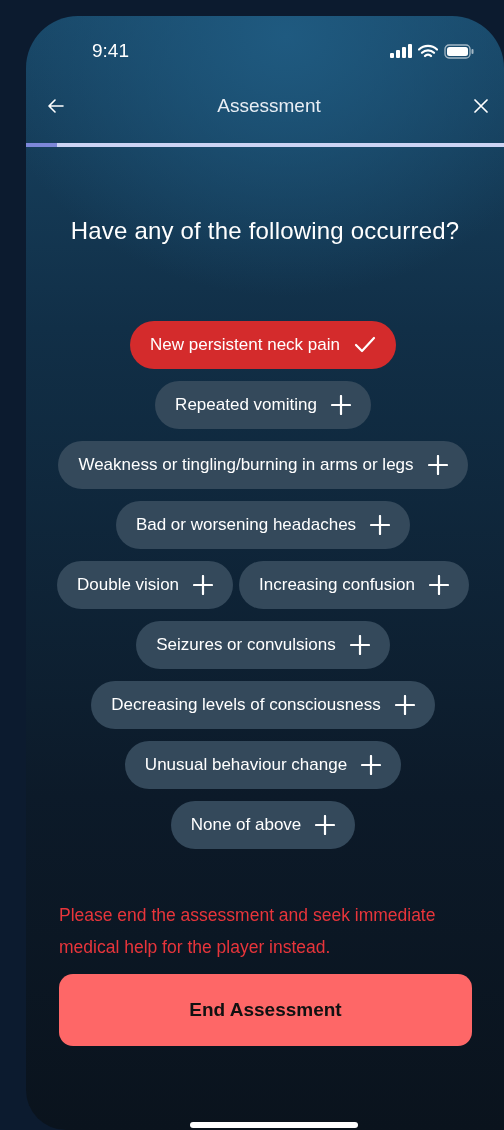 The image size is (504, 1130). Describe the element at coordinates (265, 1010) in the screenshot. I see `end-assessment-button: End Assessment` at that location.